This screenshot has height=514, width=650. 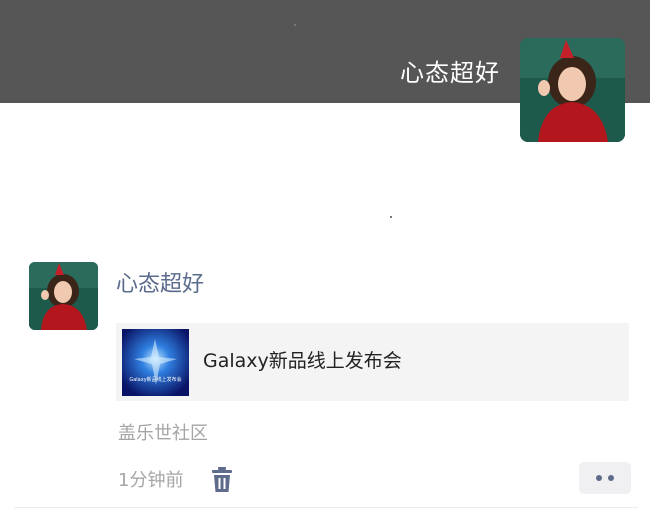 What do you see at coordinates (160, 285) in the screenshot?
I see `moment-username: 心态超好` at bounding box center [160, 285].